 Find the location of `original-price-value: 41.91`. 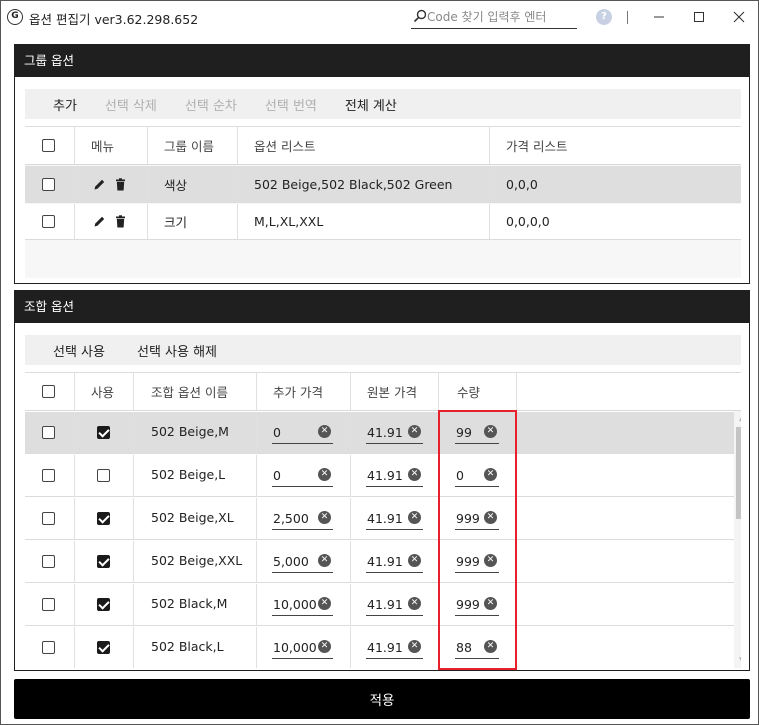

original-price-value: 41.91 is located at coordinates (385, 475).